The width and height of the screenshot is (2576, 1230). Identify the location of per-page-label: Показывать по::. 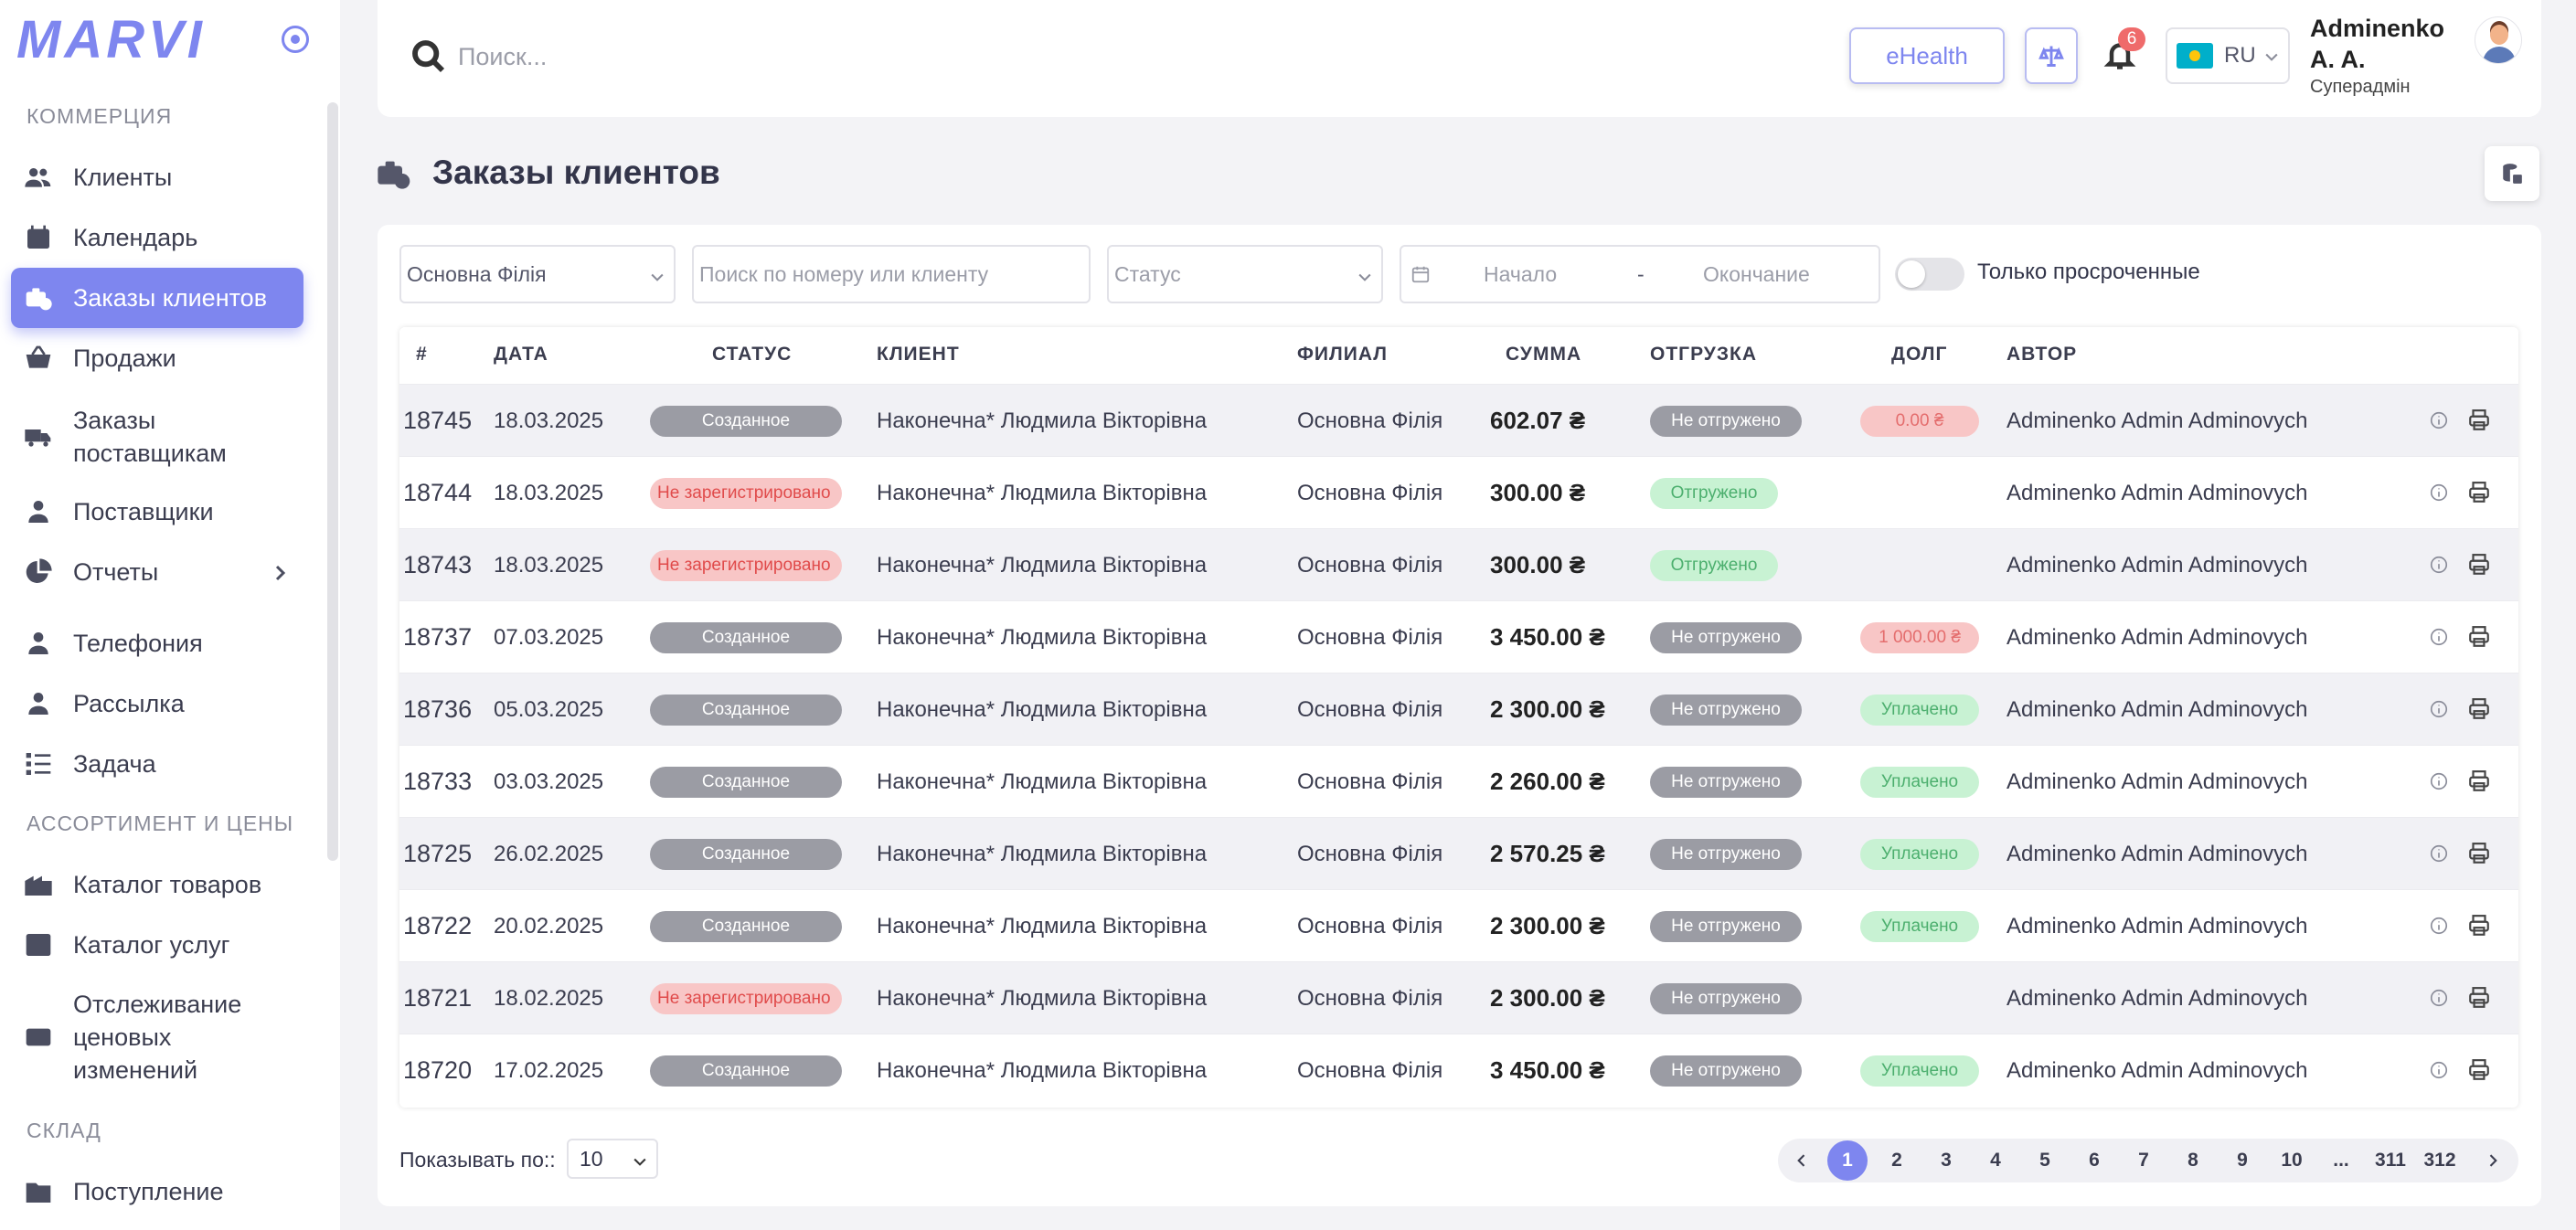
(477, 1160).